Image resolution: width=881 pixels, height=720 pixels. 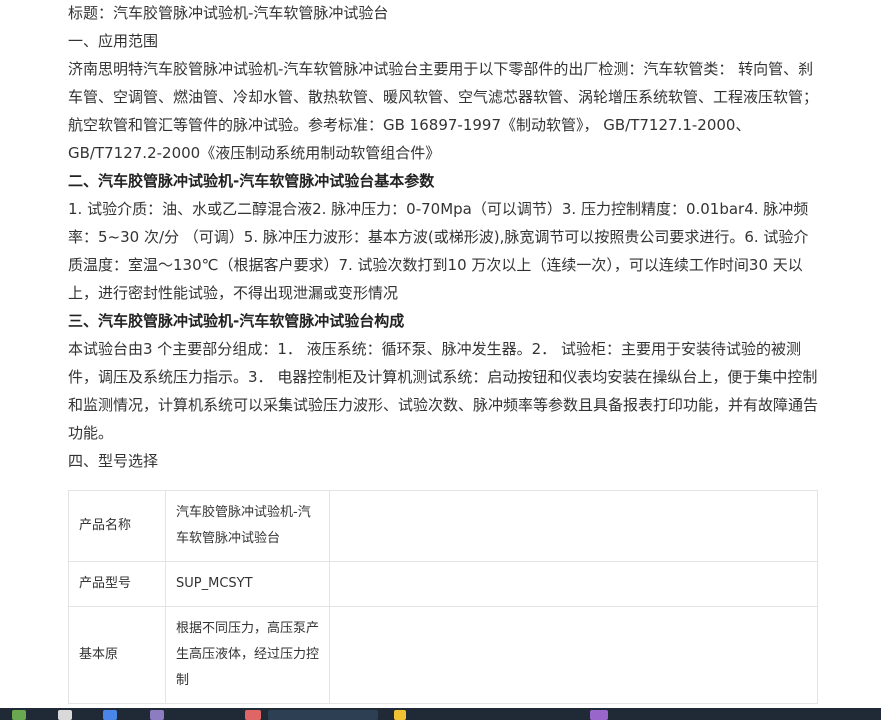 I want to click on table-cell-label: 产品型号, so click(x=117, y=584).